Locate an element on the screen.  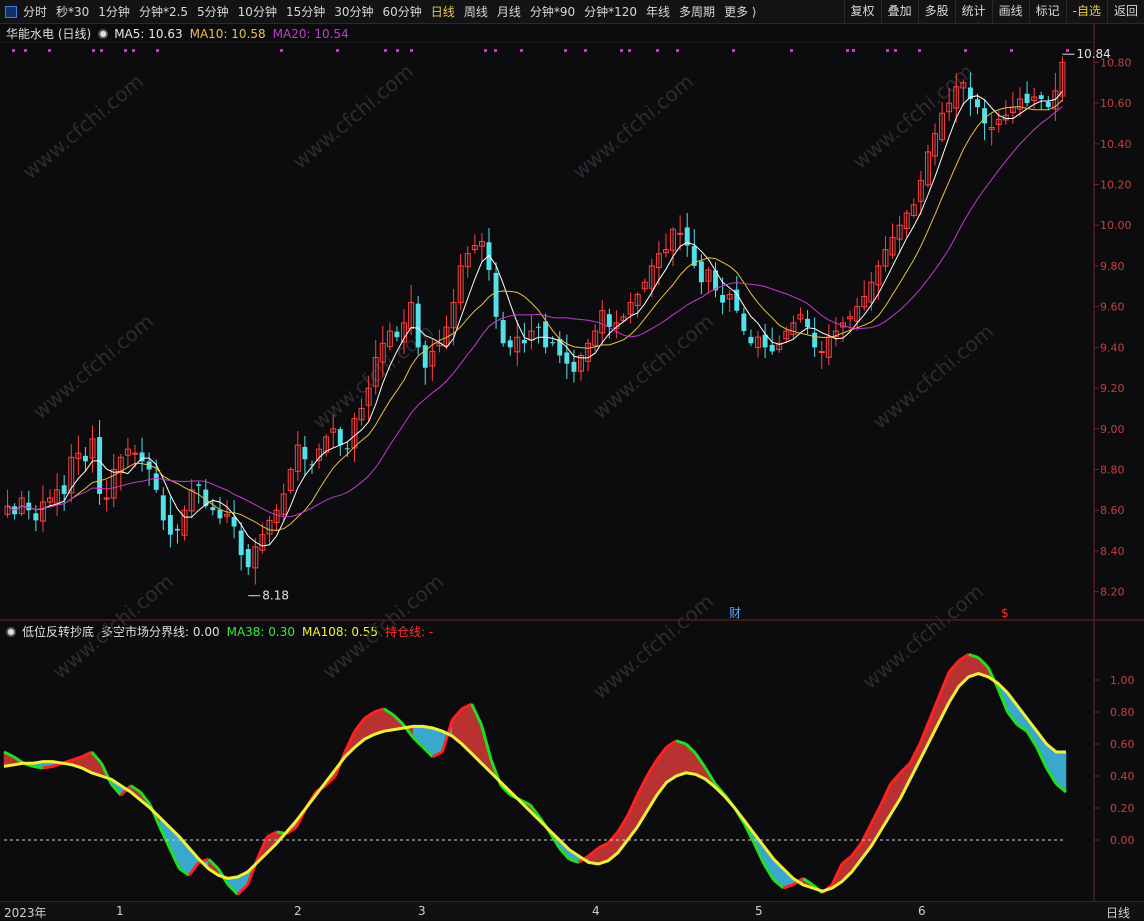
y-tick-label: 10.80 is located at coordinates (1116, 62).